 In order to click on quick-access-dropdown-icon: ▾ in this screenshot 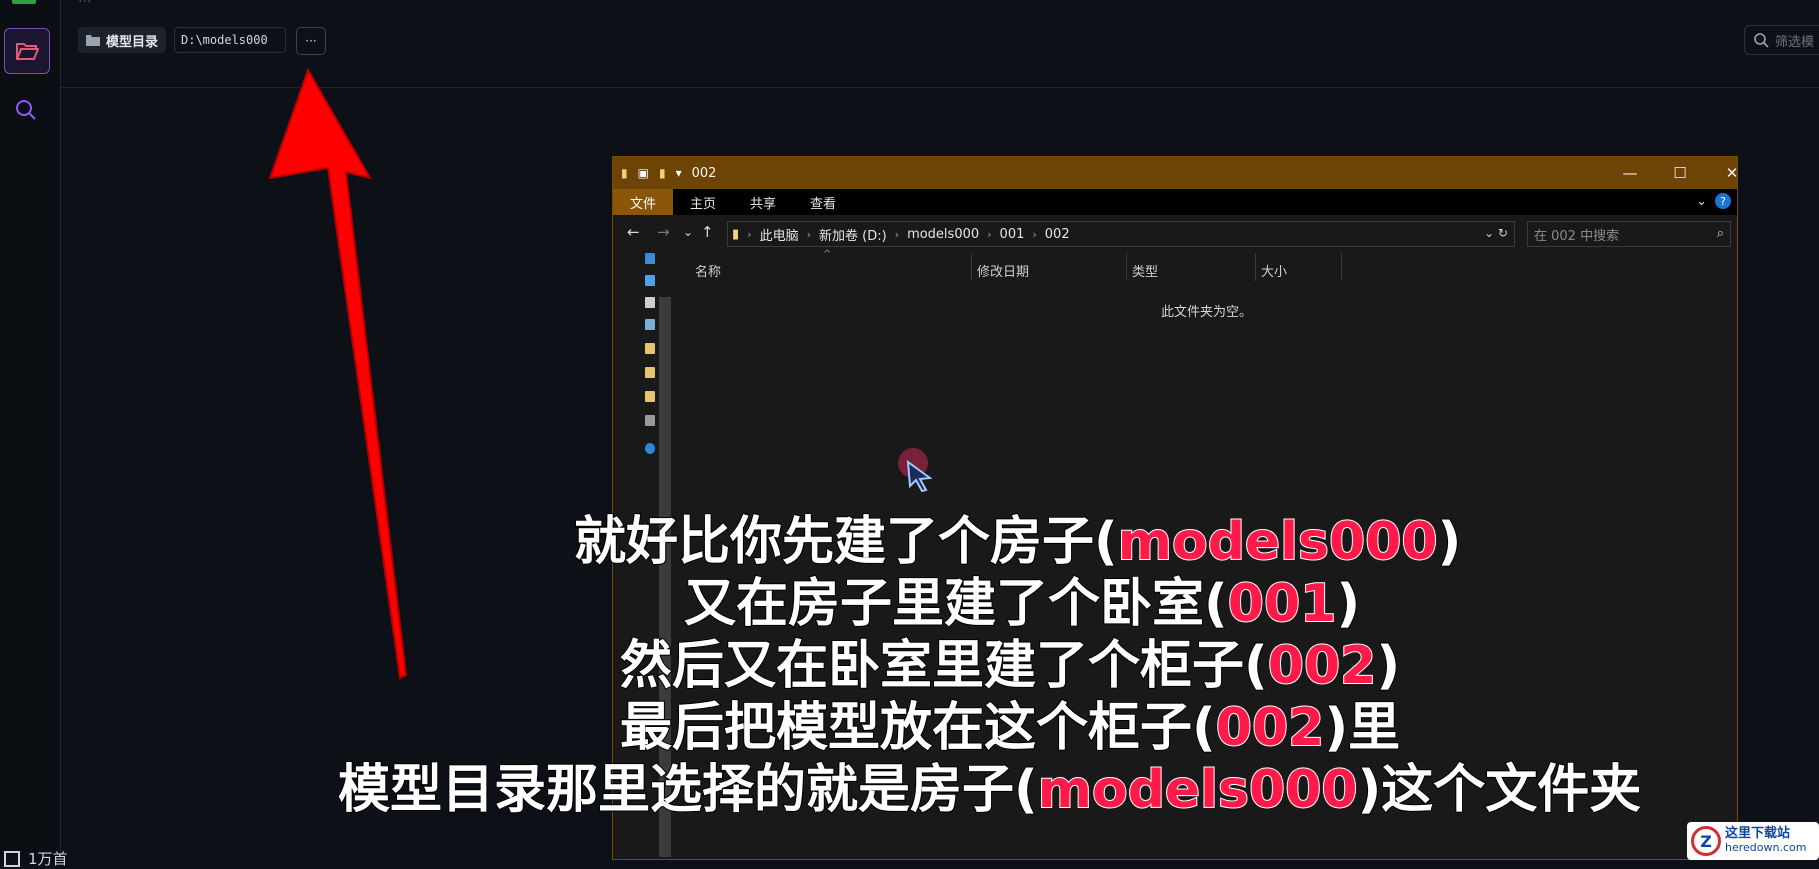, I will do `click(679, 173)`.